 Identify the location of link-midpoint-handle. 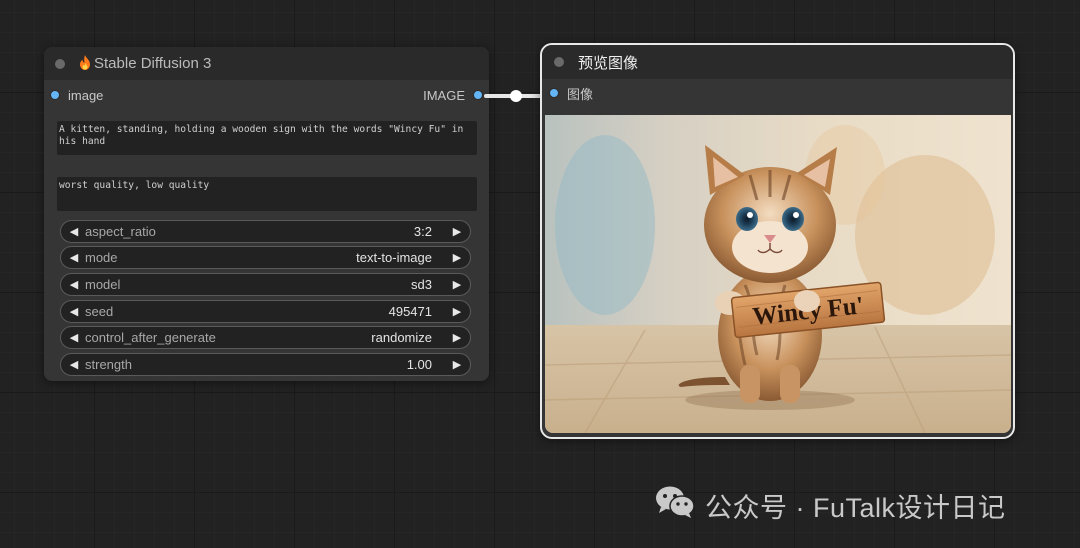
(516, 96).